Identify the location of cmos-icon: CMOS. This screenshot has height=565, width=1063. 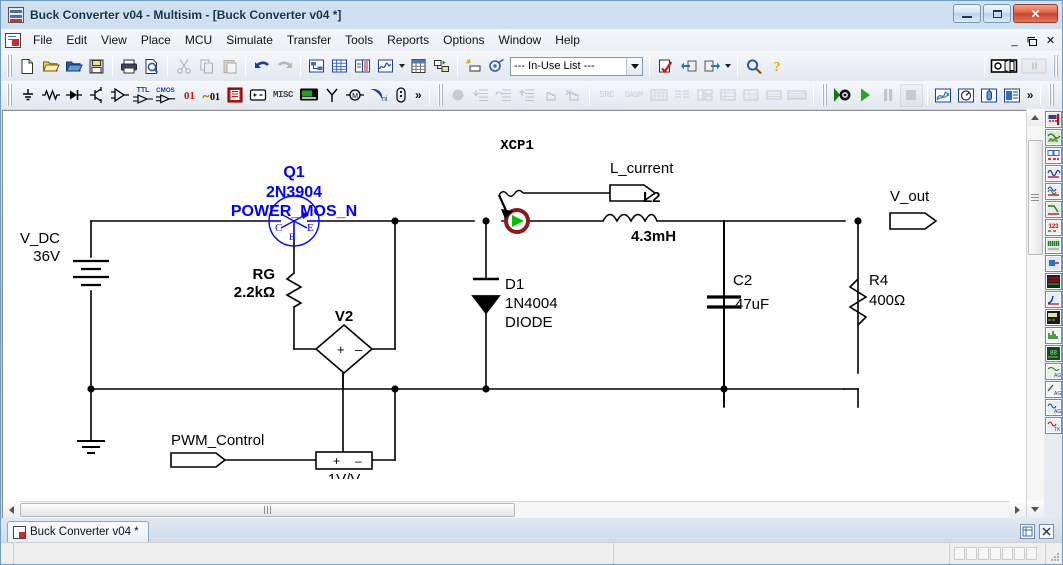
(165, 95).